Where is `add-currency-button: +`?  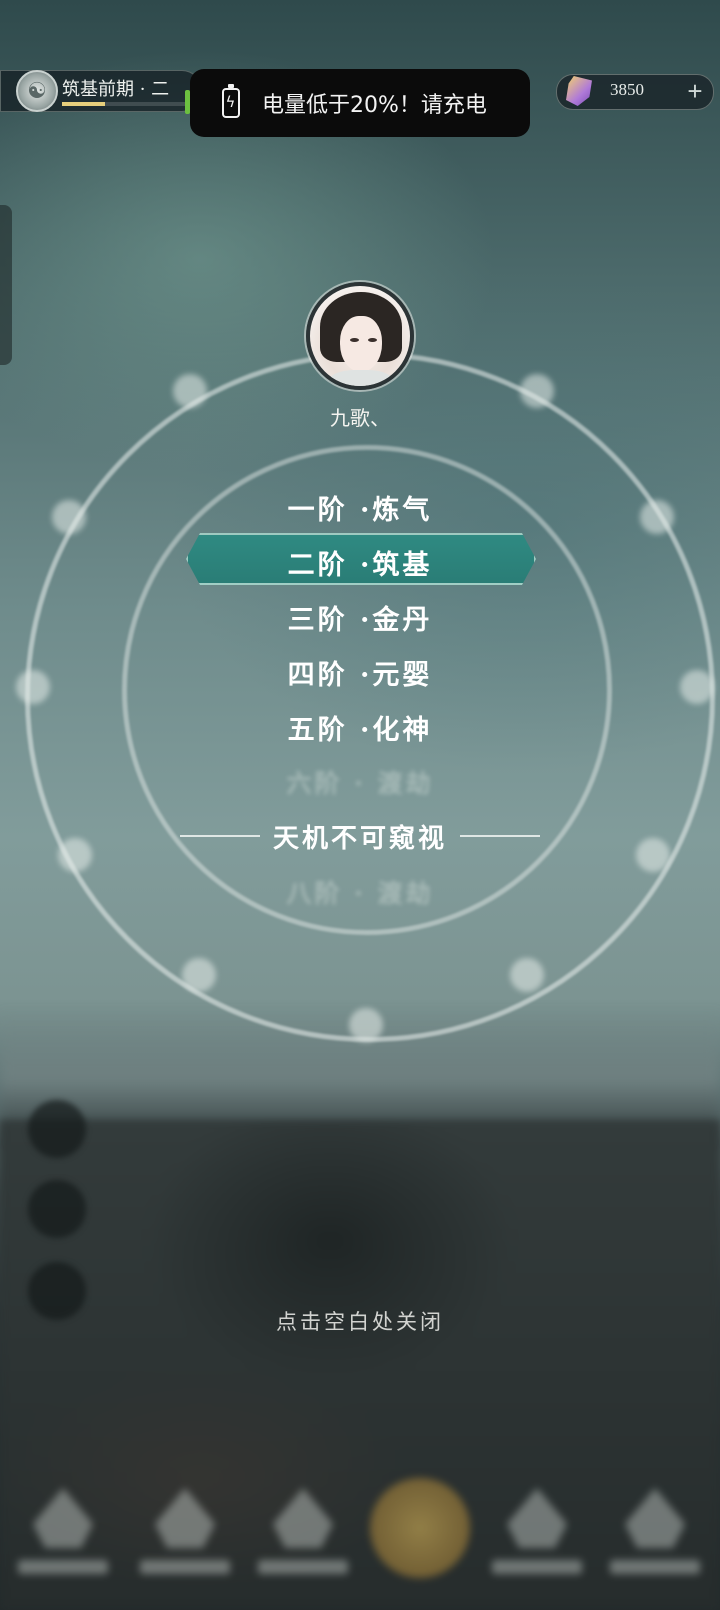
add-currency-button: + is located at coordinates (695, 91).